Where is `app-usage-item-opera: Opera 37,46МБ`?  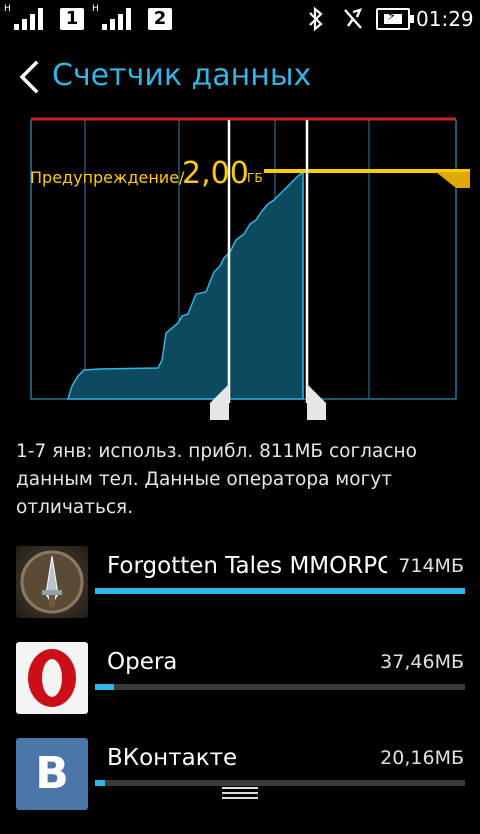
app-usage-item-opera: Opera 37,46МБ is located at coordinates (240, 690).